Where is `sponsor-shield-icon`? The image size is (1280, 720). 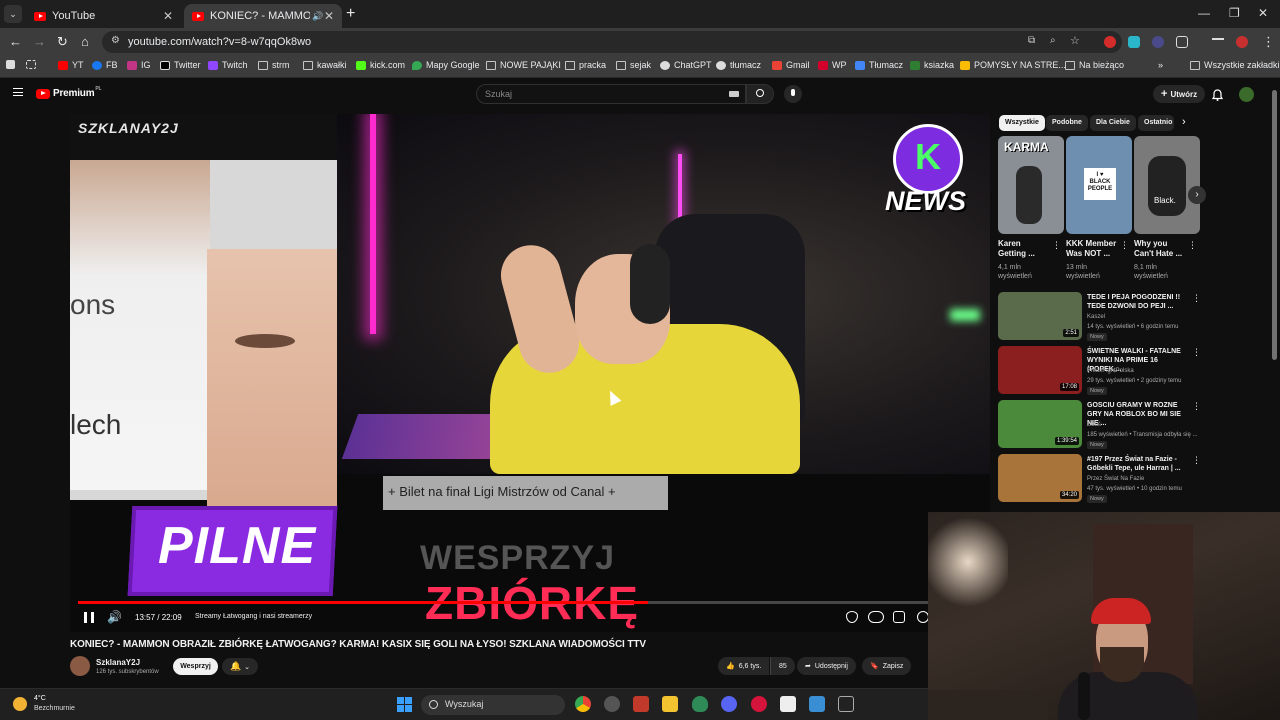 sponsor-shield-icon is located at coordinates (852, 617).